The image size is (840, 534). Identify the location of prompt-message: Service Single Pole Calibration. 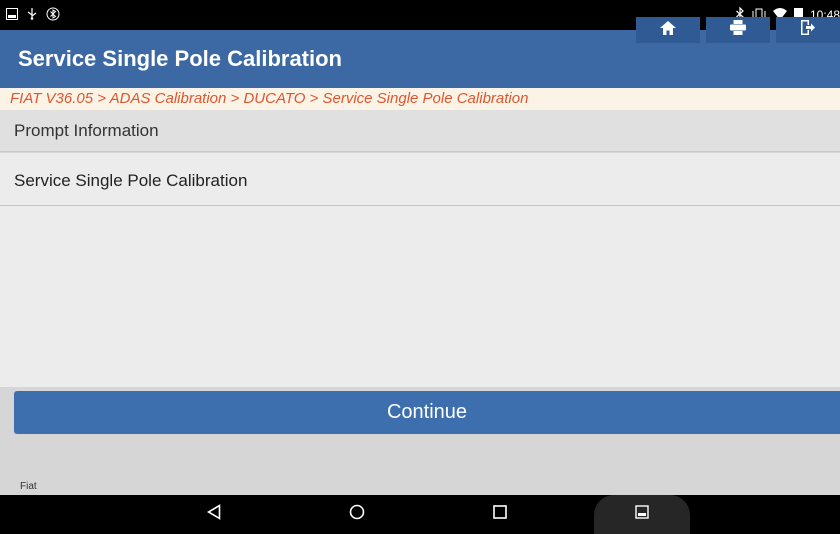
(420, 179).